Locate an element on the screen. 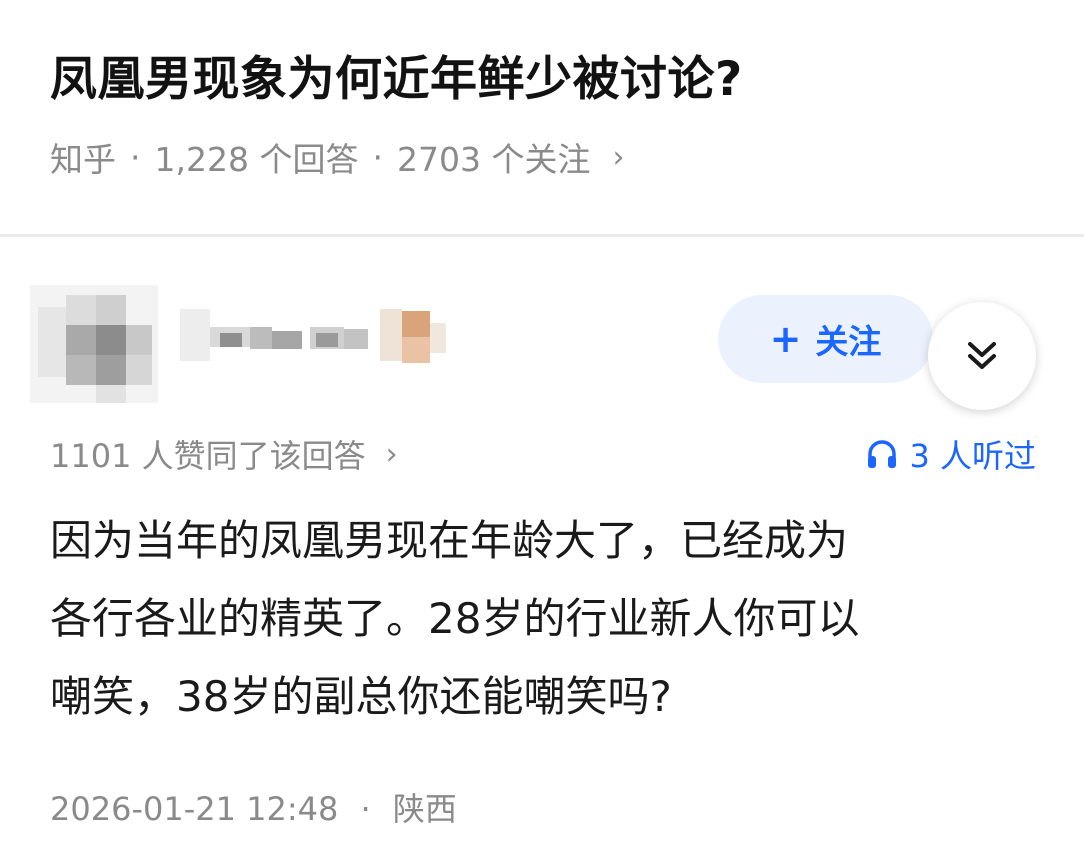 The height and width of the screenshot is (866, 1084). listen-count: 3 人听过 is located at coordinates (950, 454).